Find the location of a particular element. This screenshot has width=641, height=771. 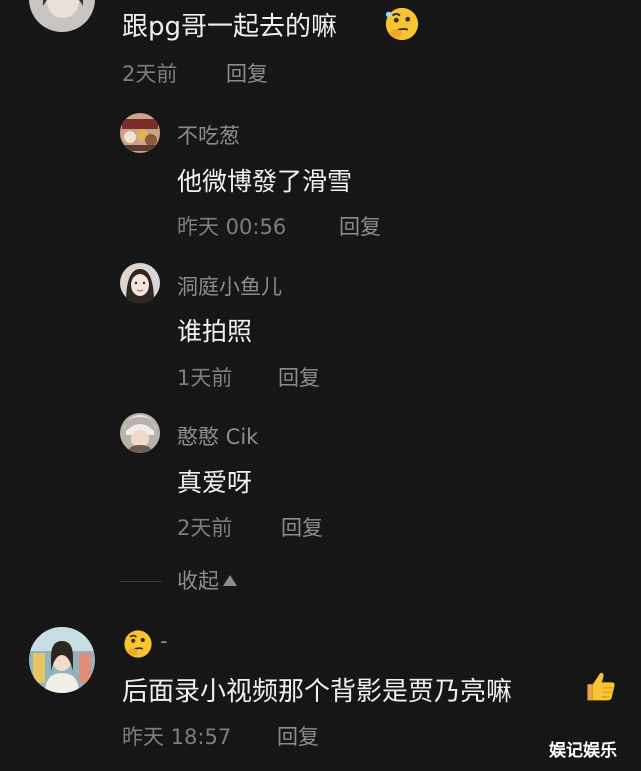

thumbs-up-emoji is located at coordinates (600, 686).